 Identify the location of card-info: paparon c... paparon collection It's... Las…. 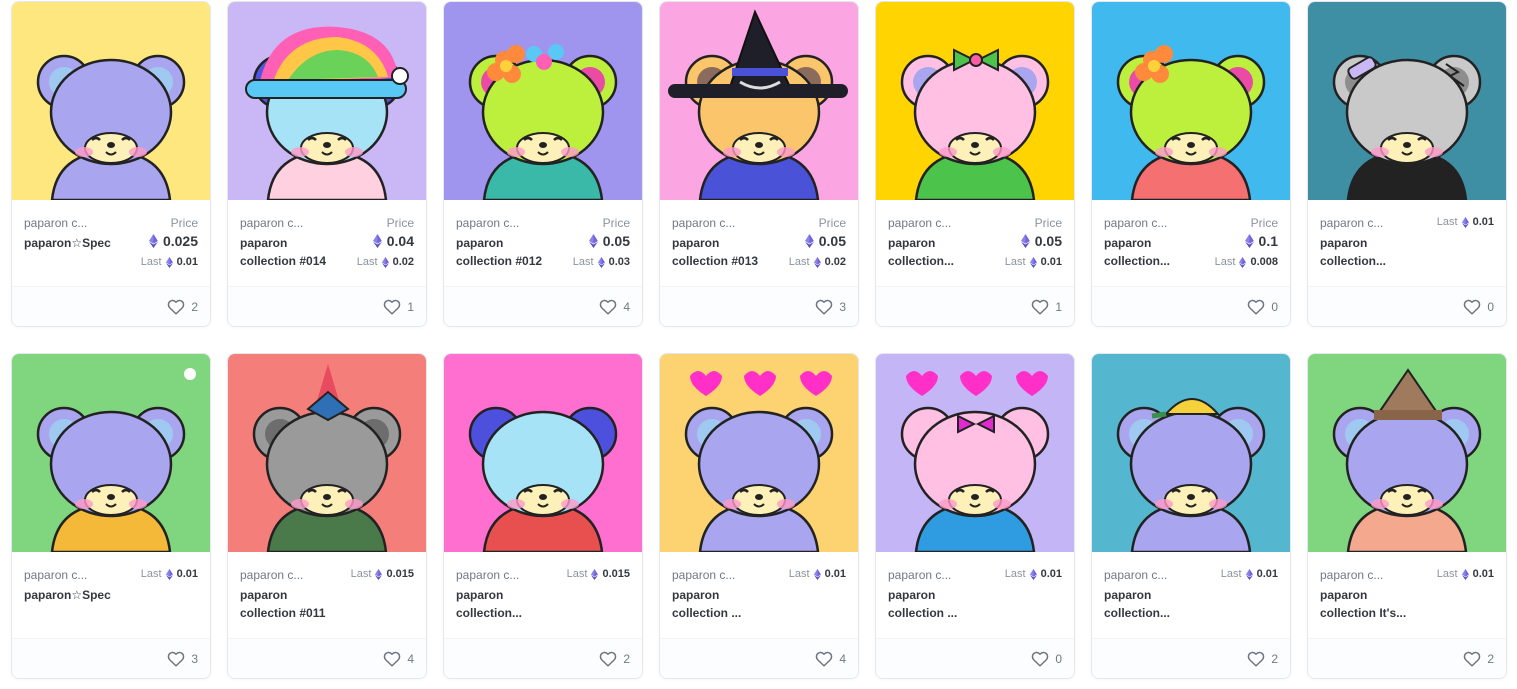
(1407, 595).